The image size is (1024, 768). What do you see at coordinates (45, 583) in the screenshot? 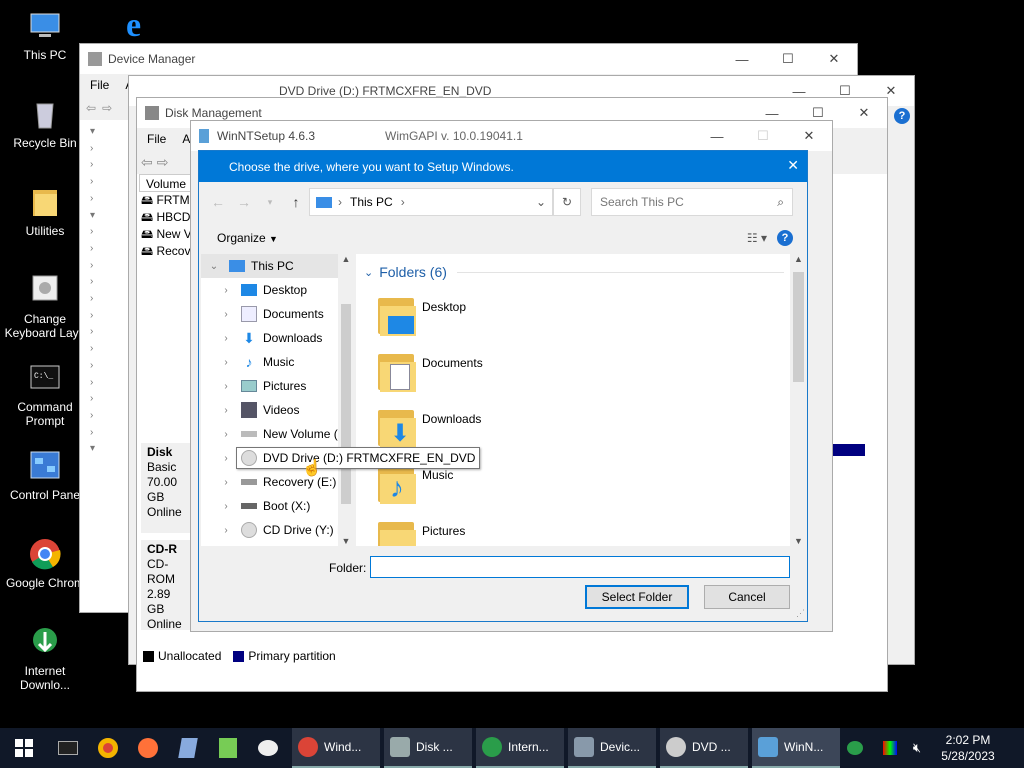
I see `desktop-icon-label: Google Chrom` at bounding box center [45, 583].